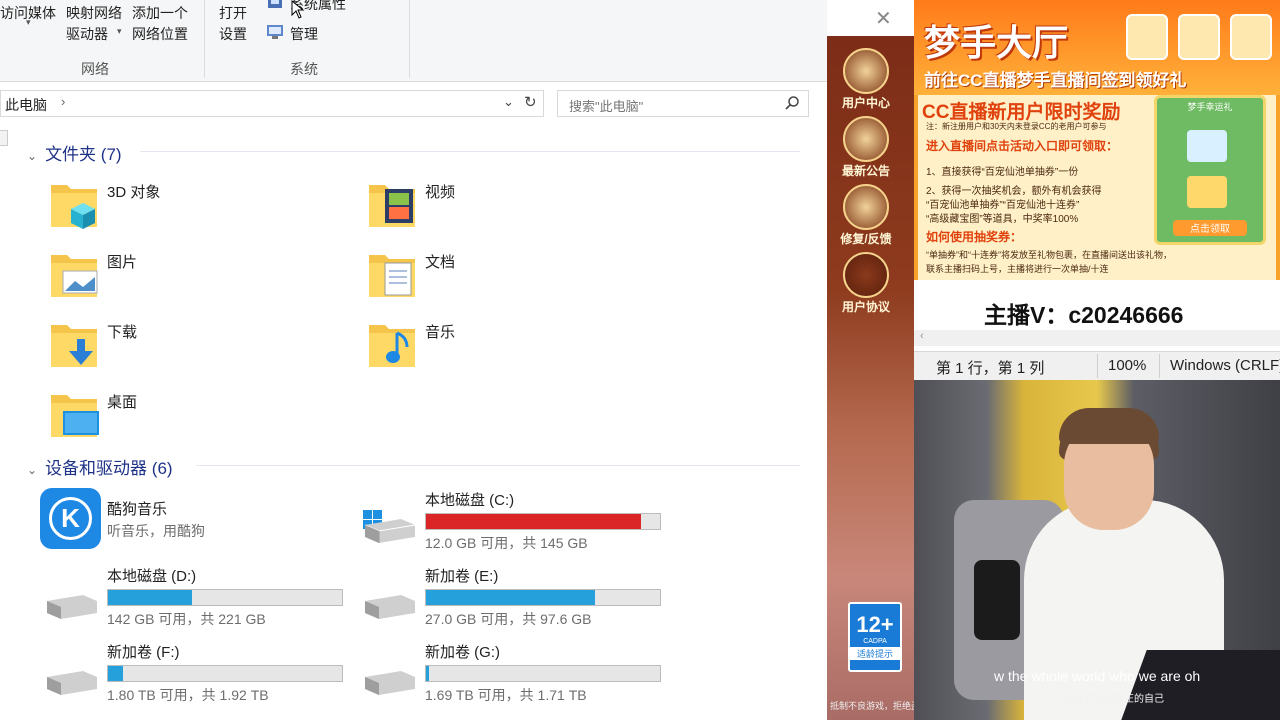 Image resolution: width=1280 pixels, height=720 pixels. I want to click on banner-heading: CC直播新用户限时奖励, so click(1021, 112).